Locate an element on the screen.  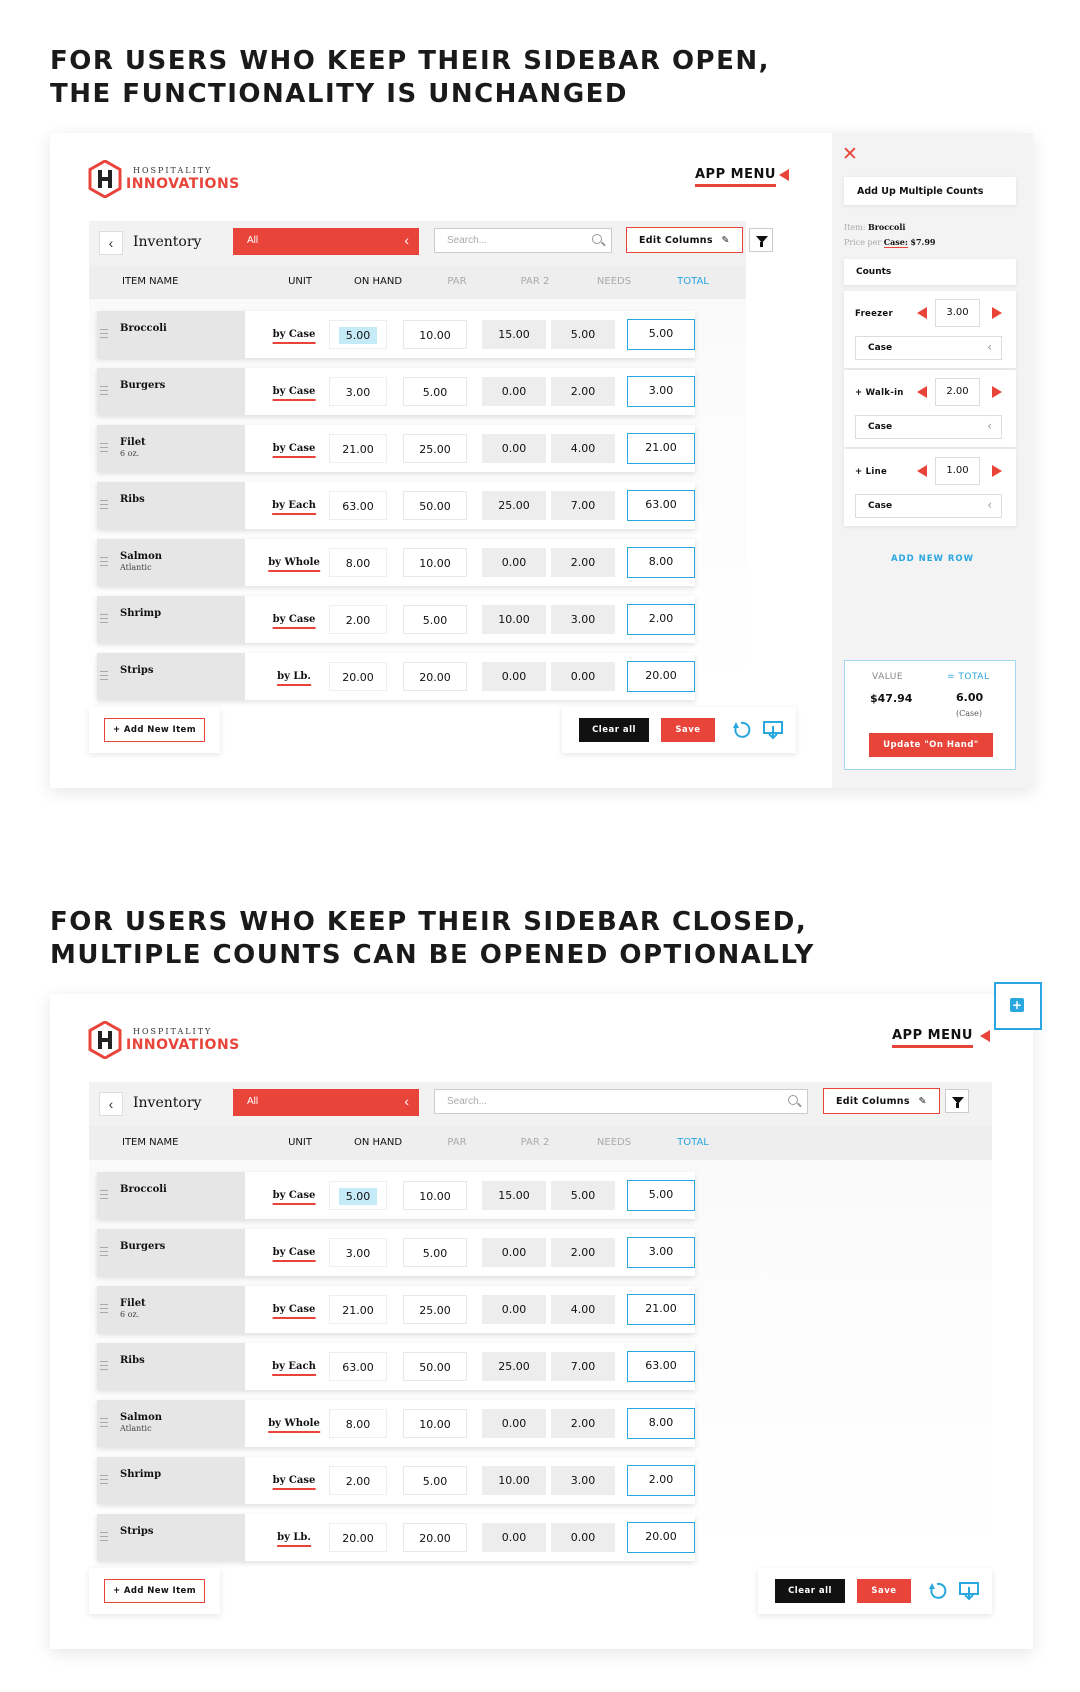
app-menu-button: APP MENU is located at coordinates (742, 177).